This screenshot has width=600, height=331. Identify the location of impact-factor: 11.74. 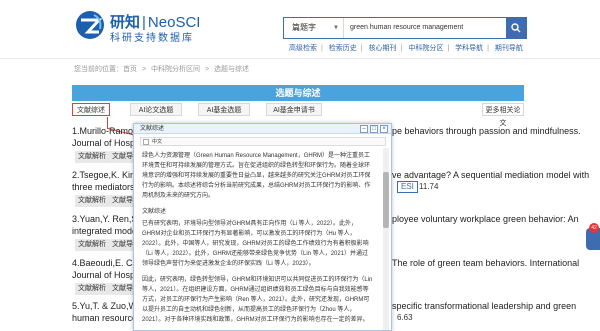
(429, 186).